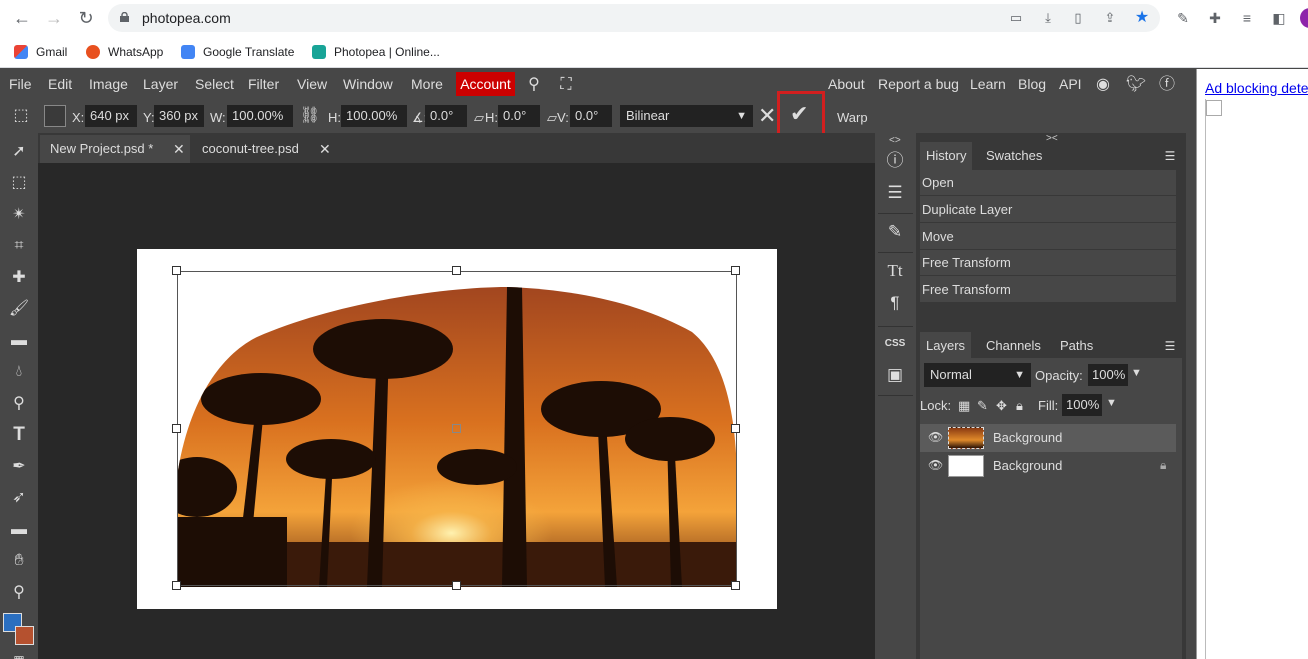  Describe the element at coordinates (310, 116) in the screenshot. I see `link-icon: ⛓` at that location.